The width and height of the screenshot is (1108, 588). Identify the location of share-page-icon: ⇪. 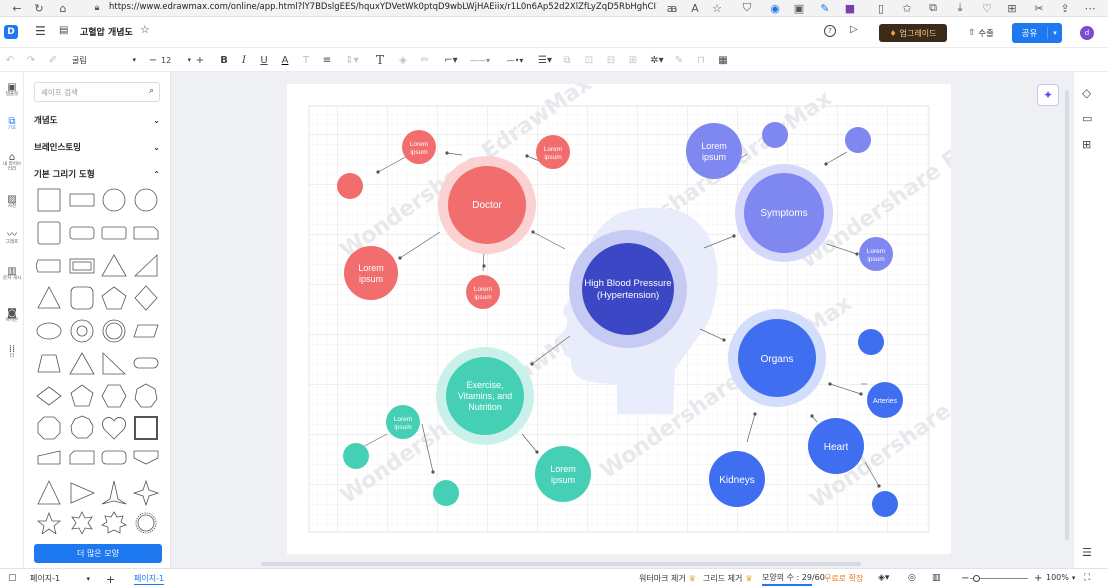
(1065, 8).